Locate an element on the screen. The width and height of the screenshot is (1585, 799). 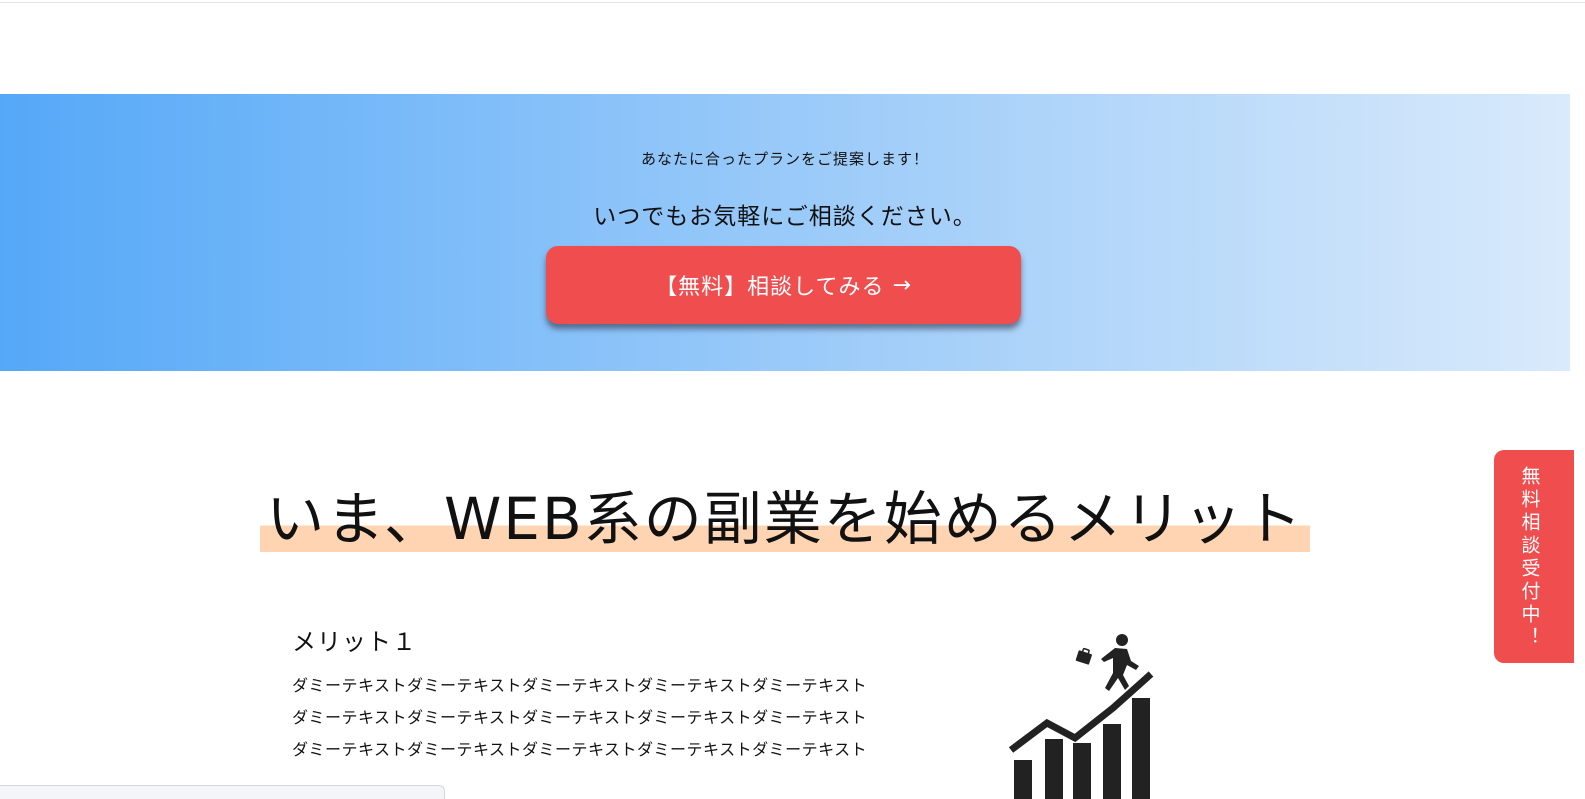
free-consultation-button: 【無料】相談してみる → is located at coordinates (783, 285).